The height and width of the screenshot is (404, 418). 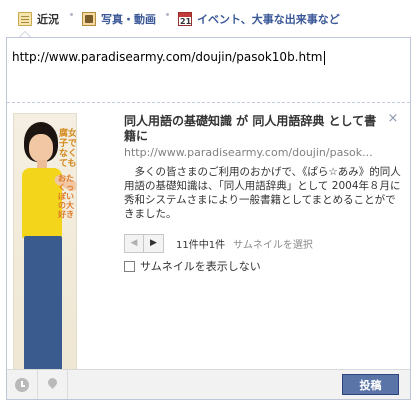 I want to click on thumbnail-caption-1: 腐女子でなくても, so click(x=68, y=149).